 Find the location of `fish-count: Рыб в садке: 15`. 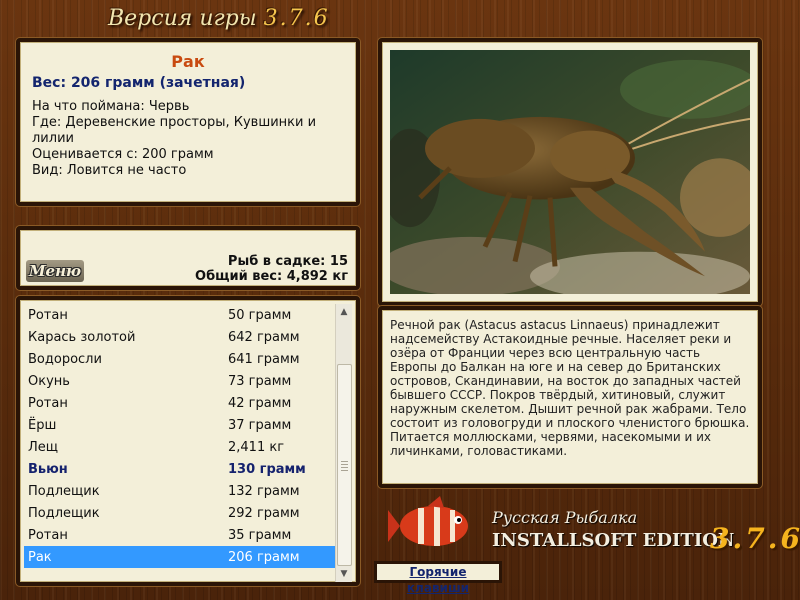

fish-count: Рыб в садке: 15 is located at coordinates (287, 261).